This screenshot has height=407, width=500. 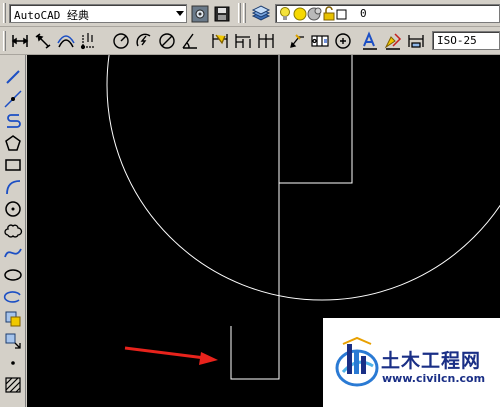 I want to click on dimension-style-value: ISO-25, so click(x=457, y=40).